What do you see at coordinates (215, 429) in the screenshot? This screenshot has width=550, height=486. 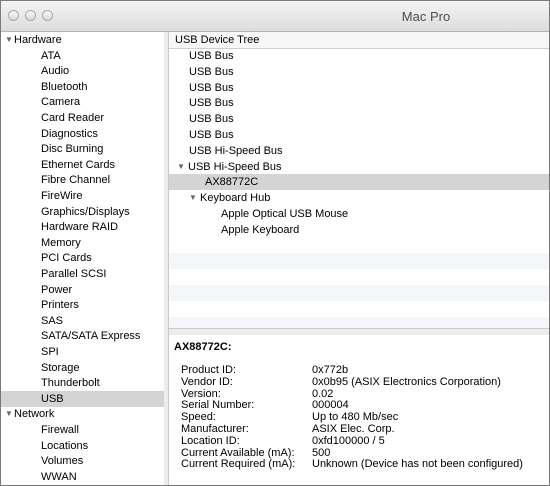 I see `property-key: Manufacturer:` at bounding box center [215, 429].